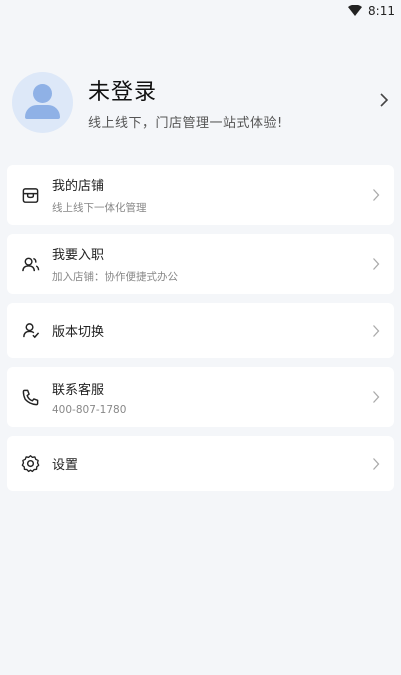  What do you see at coordinates (78, 255) in the screenshot?
I see `menu-item-title: 我要入职` at bounding box center [78, 255].